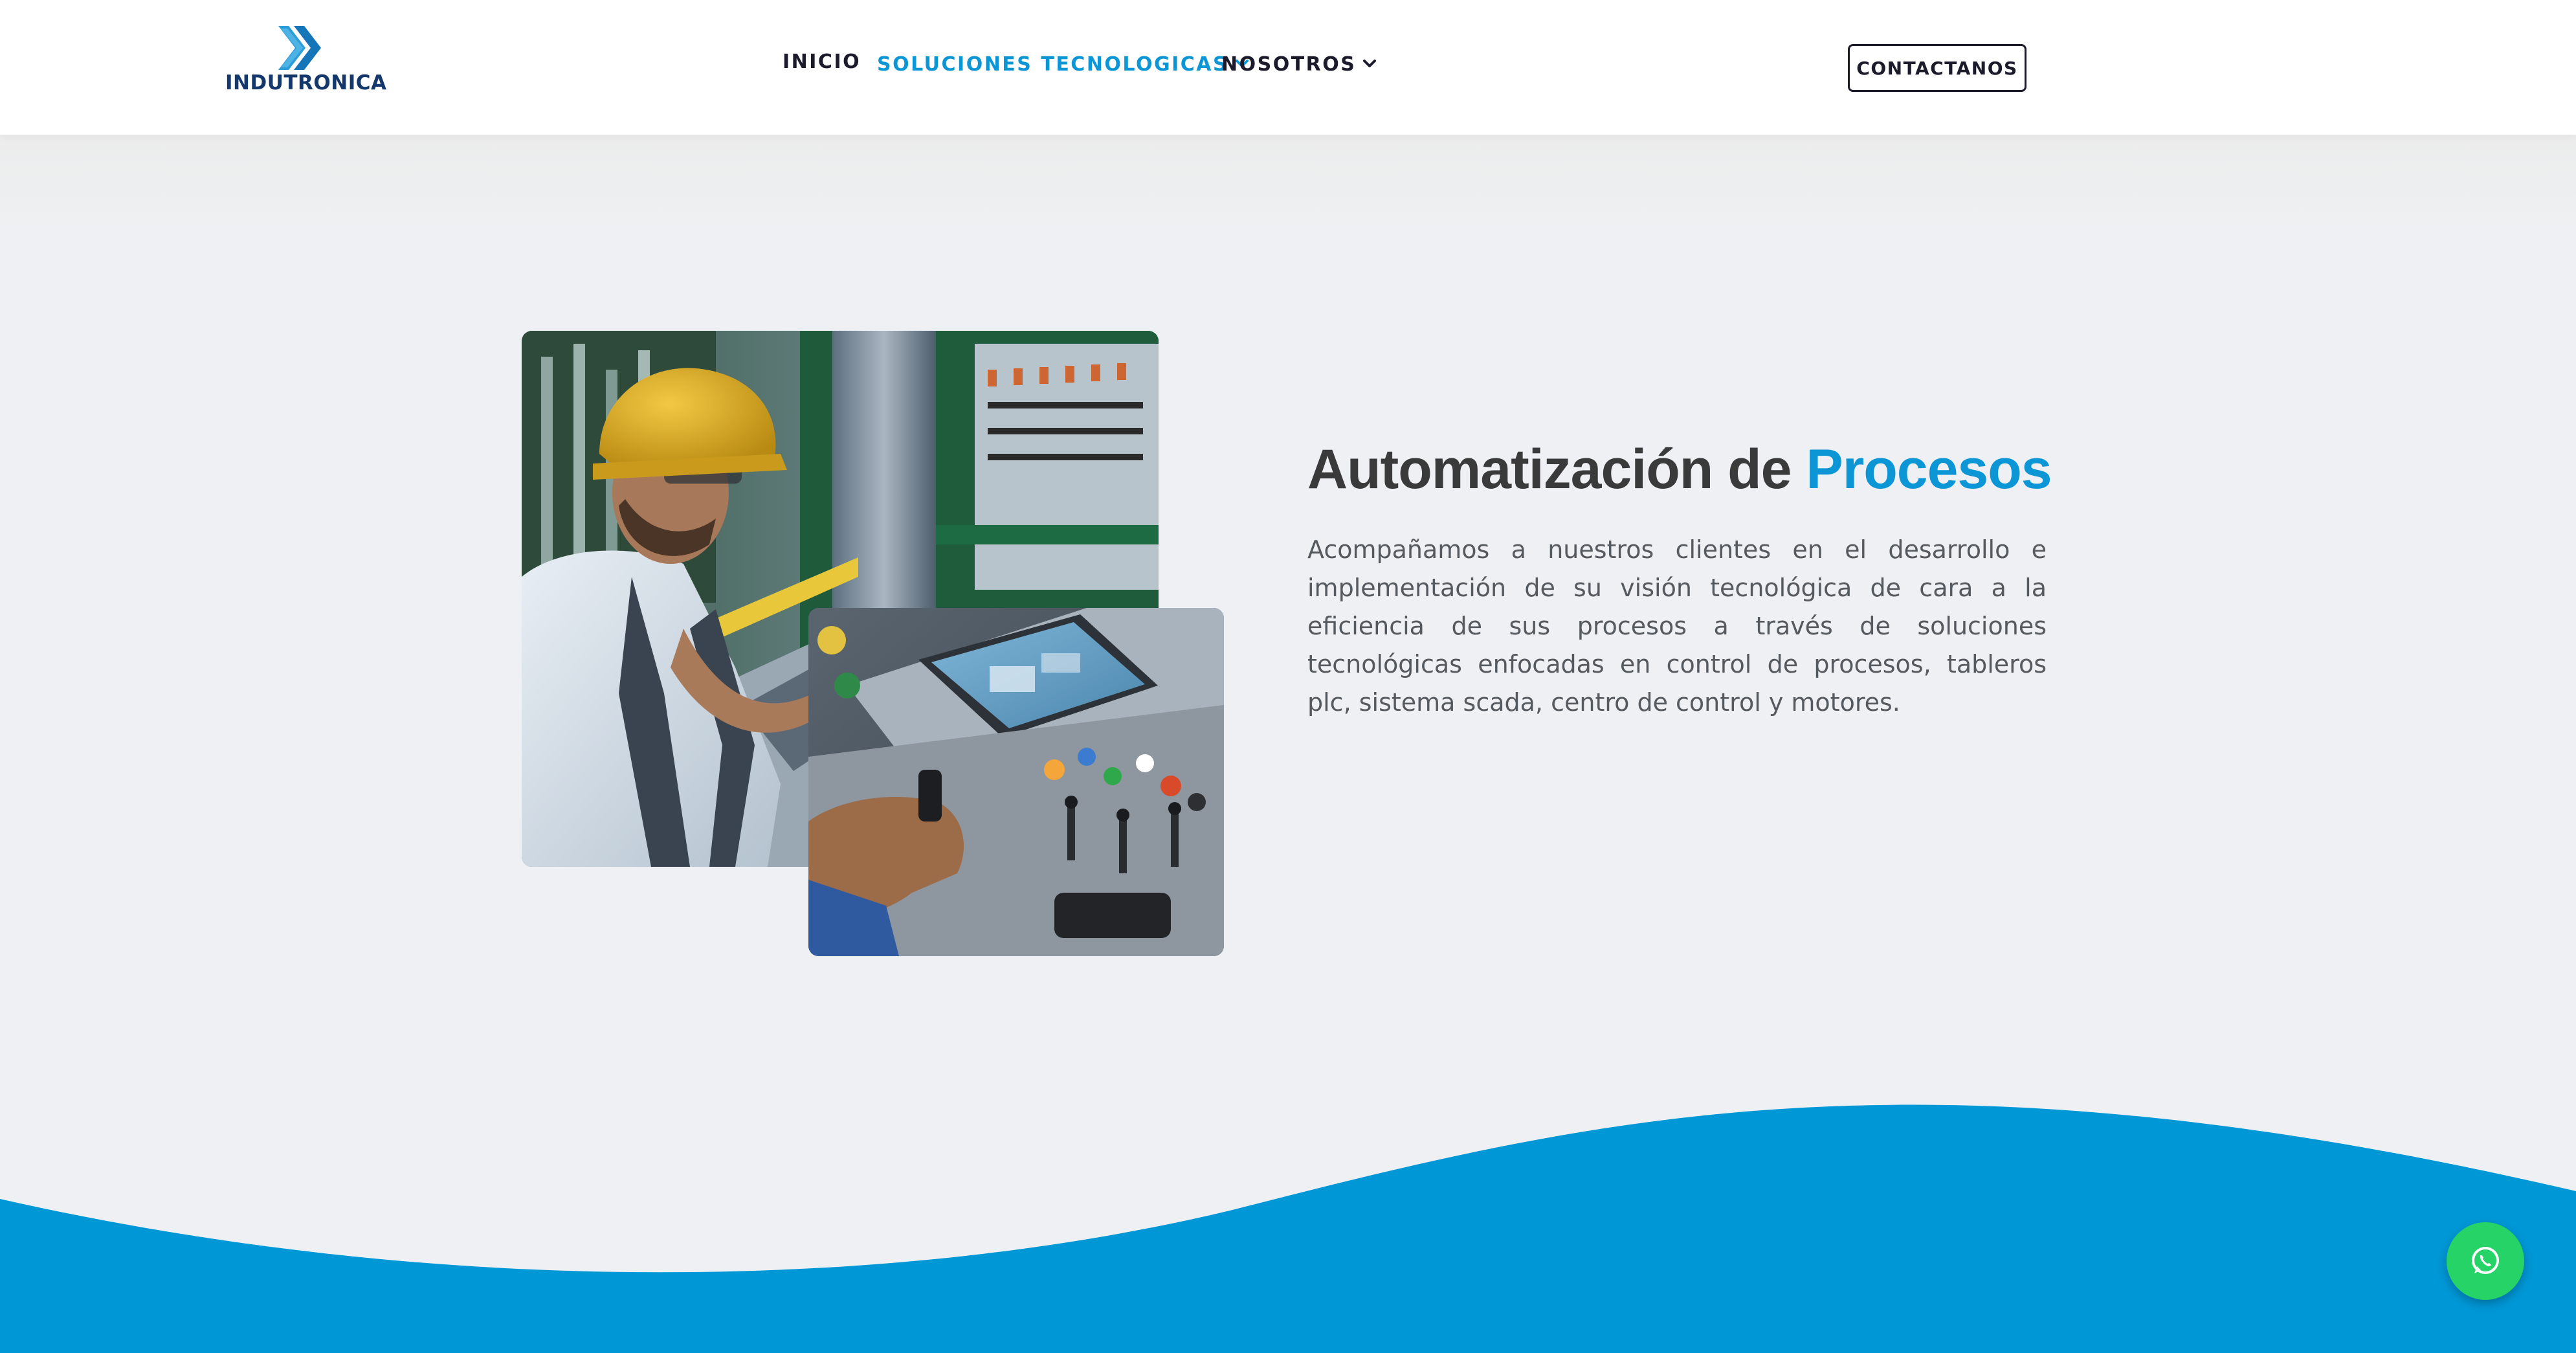 This screenshot has width=2576, height=1353. Describe the element at coordinates (1556, 469) in the screenshot. I see `section-title-main: Automatización de` at that location.